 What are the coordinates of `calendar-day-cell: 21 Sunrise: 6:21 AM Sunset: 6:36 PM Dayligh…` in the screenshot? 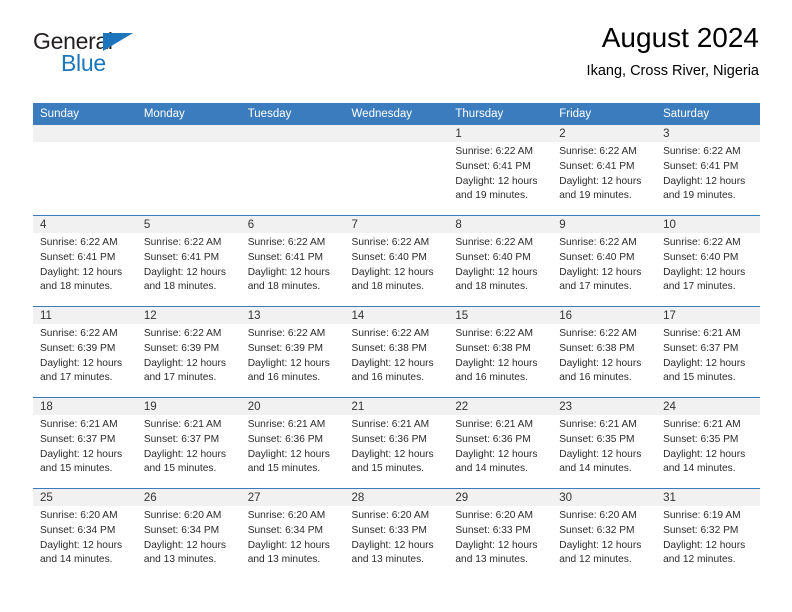 It's located at (396, 443).